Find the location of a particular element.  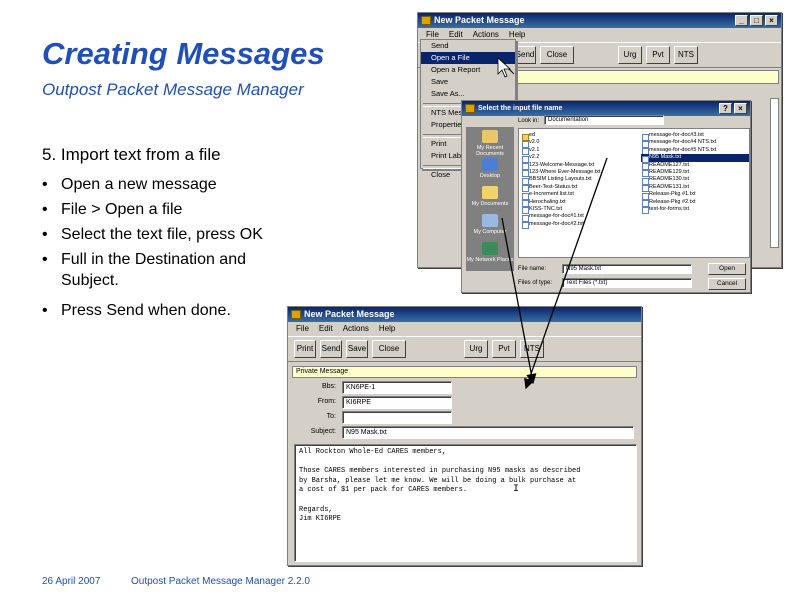

file-to-subject-arrow is located at coordinates (566, 273).